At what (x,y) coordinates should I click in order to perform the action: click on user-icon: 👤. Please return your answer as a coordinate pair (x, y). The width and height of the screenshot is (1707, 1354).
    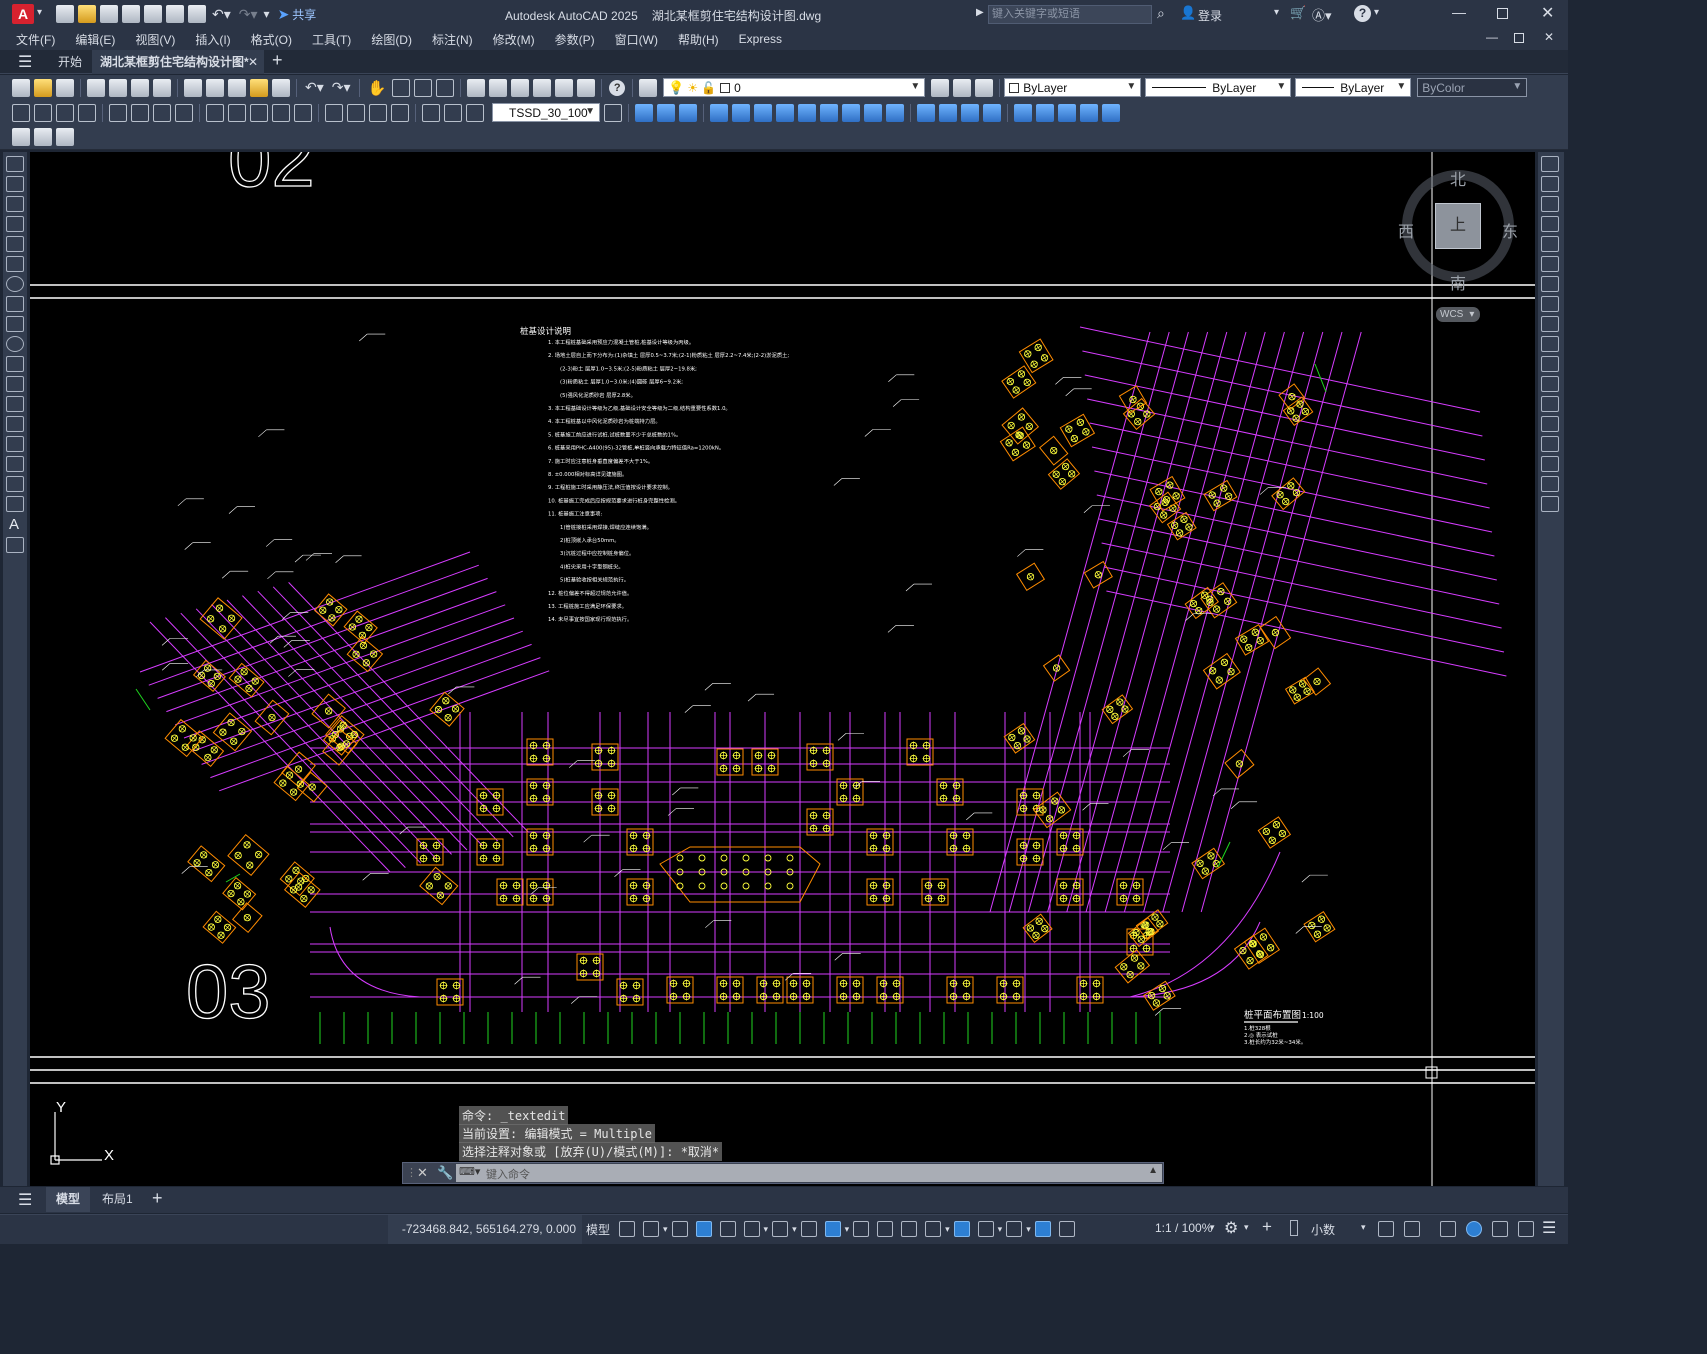
    Looking at the image, I should click on (1188, 13).